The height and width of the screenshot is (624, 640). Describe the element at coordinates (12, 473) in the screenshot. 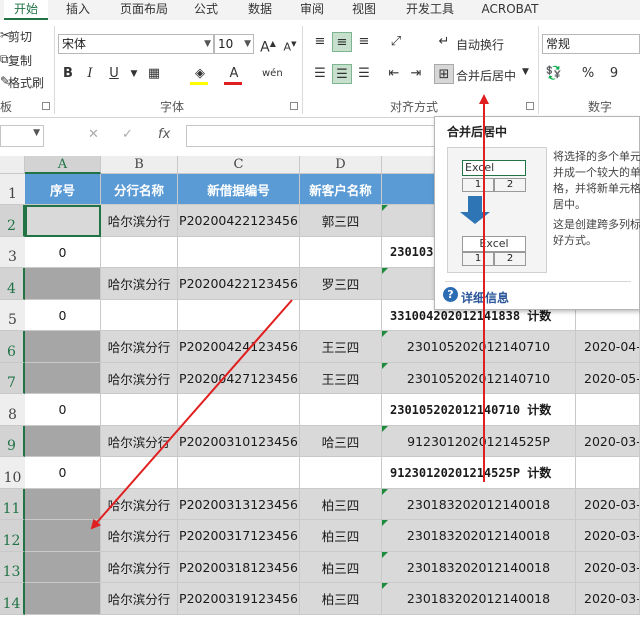

I see `row-header: 10` at that location.